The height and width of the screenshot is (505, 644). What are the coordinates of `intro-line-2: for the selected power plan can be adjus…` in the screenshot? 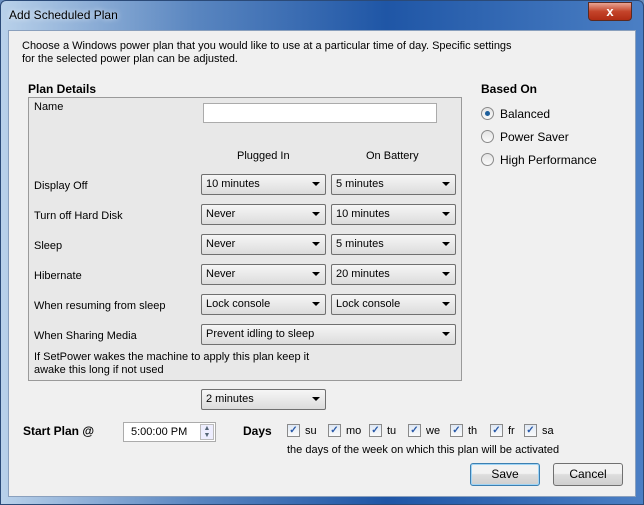 It's located at (130, 59).